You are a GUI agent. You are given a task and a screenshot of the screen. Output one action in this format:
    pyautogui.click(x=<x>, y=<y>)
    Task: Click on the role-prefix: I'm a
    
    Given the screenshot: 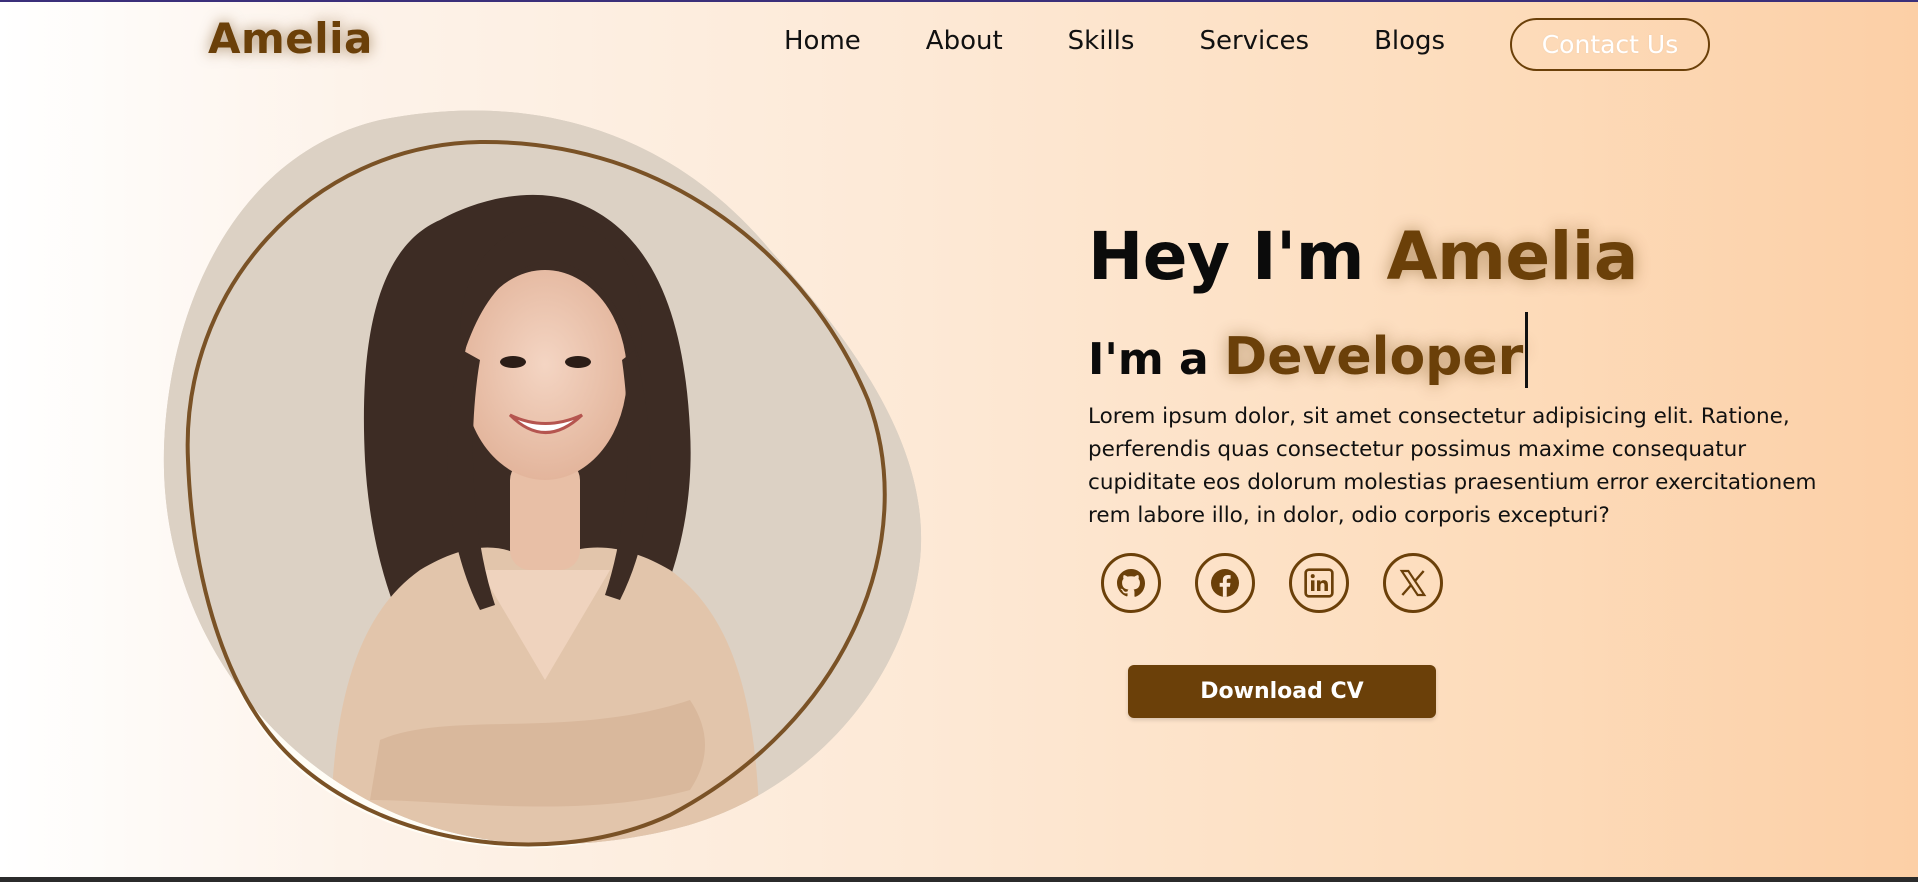 What is the action you would take?
    pyautogui.click(x=1156, y=359)
    